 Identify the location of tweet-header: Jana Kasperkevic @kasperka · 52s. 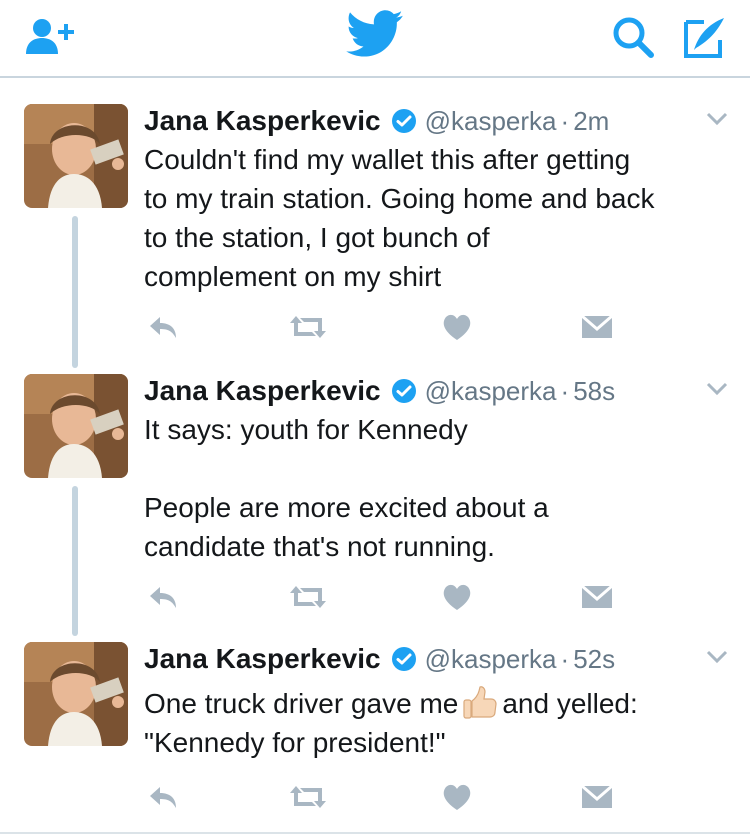
(379, 659).